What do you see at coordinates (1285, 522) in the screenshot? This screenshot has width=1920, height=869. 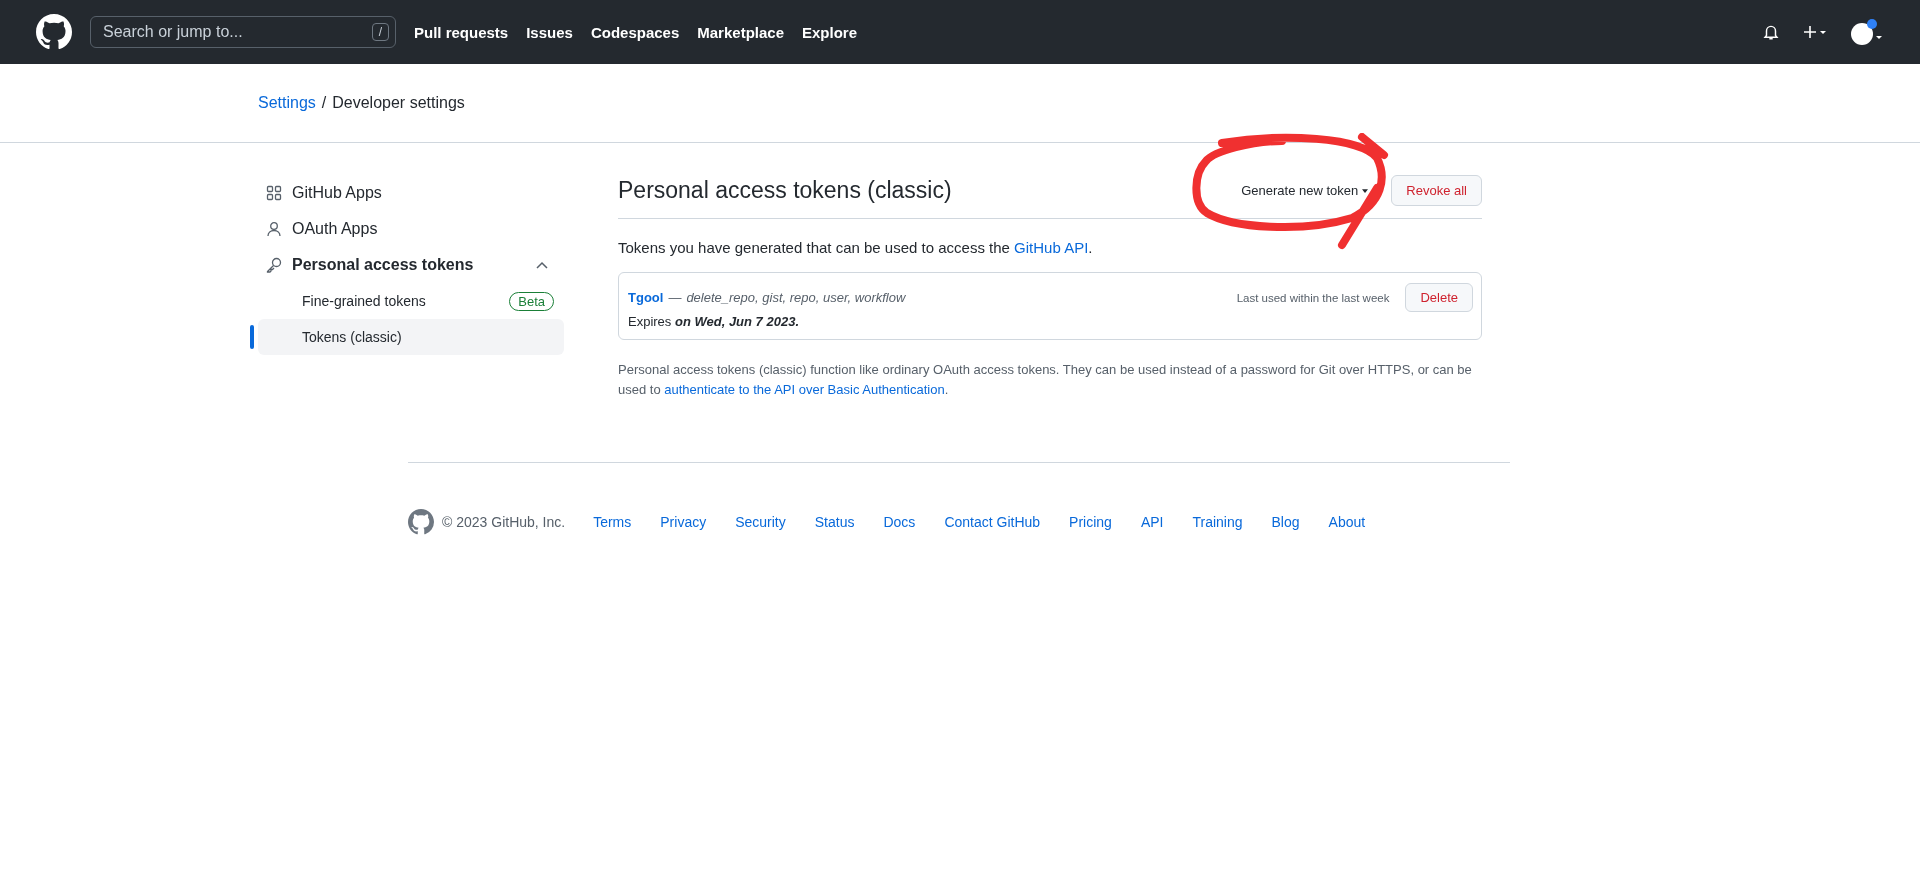 I see `footer-link: Blog` at bounding box center [1285, 522].